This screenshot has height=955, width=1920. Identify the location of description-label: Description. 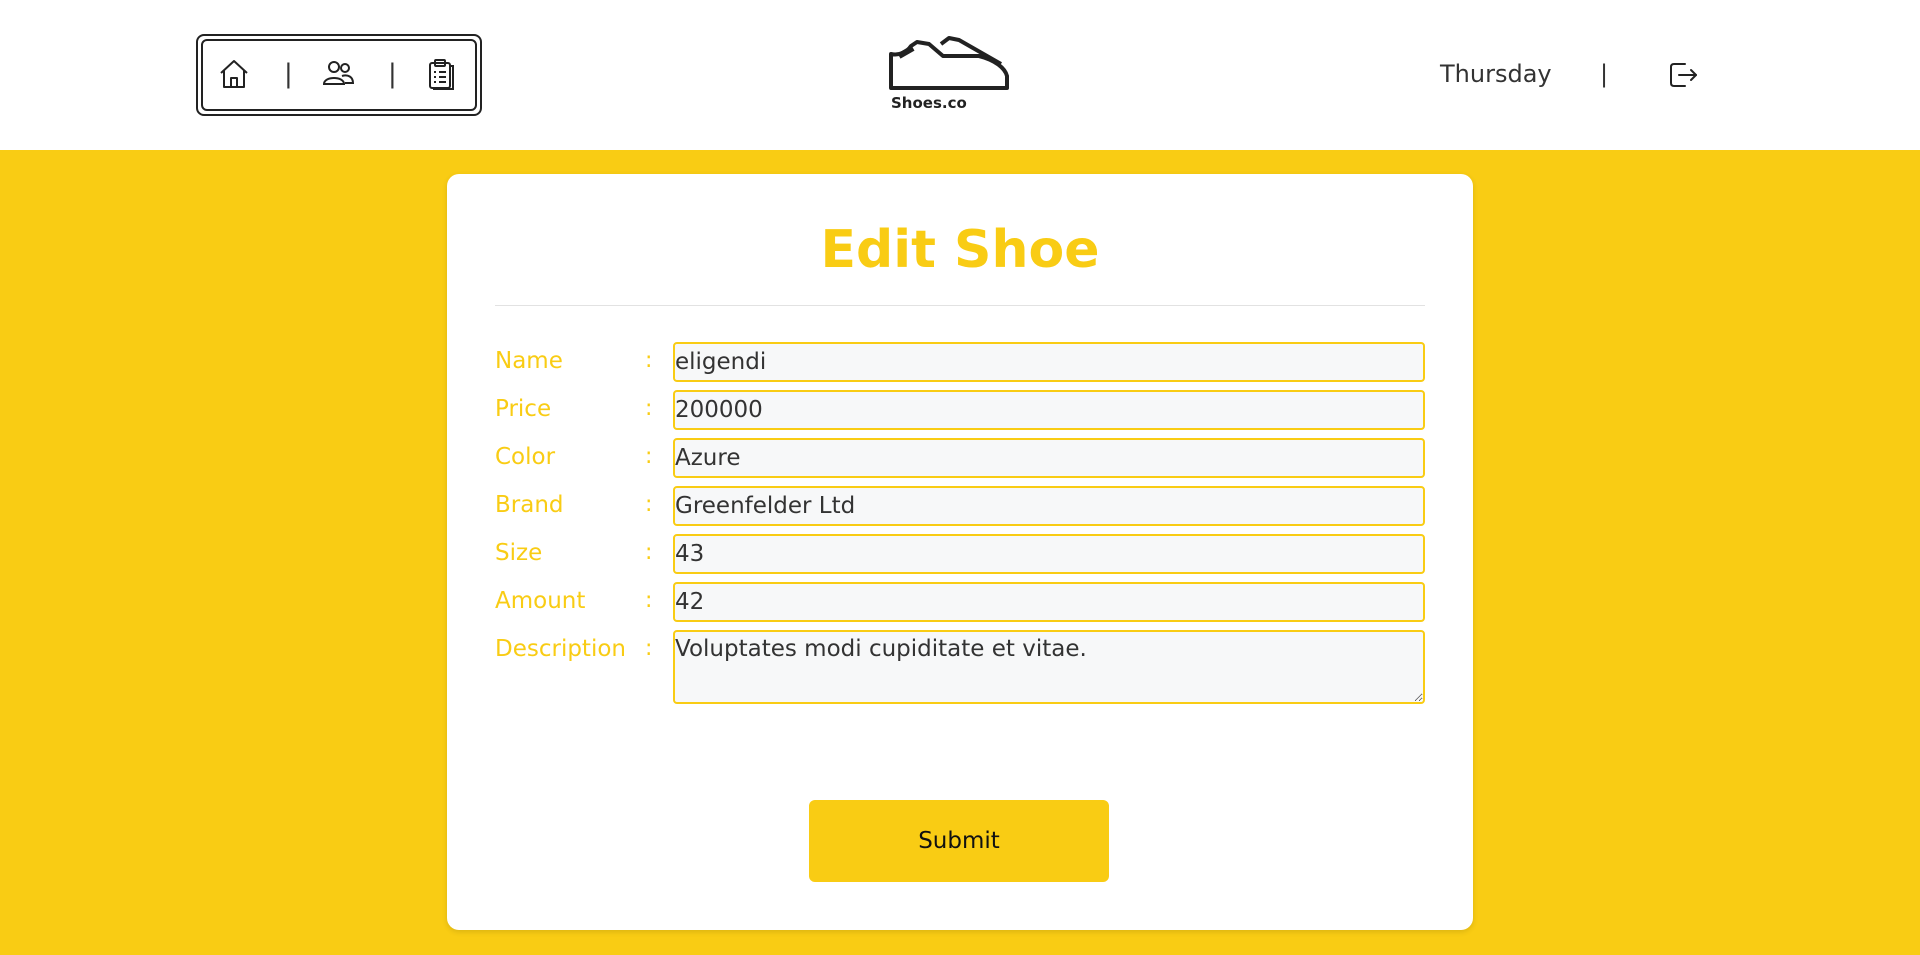
(560, 649).